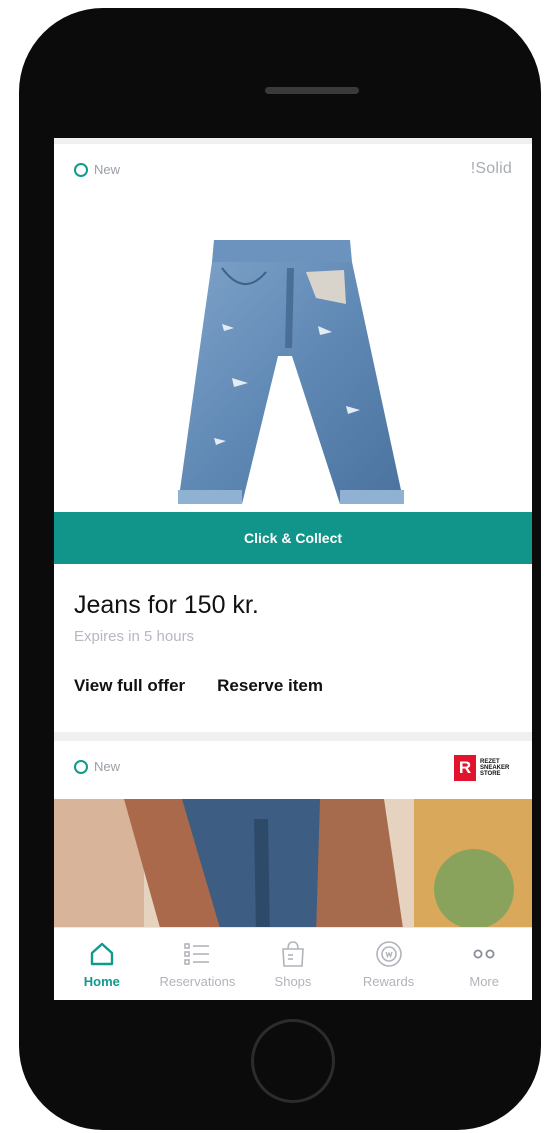 This screenshot has height=1133, width=552. Describe the element at coordinates (312, 90) in the screenshot. I see `earpiece-speaker` at that location.